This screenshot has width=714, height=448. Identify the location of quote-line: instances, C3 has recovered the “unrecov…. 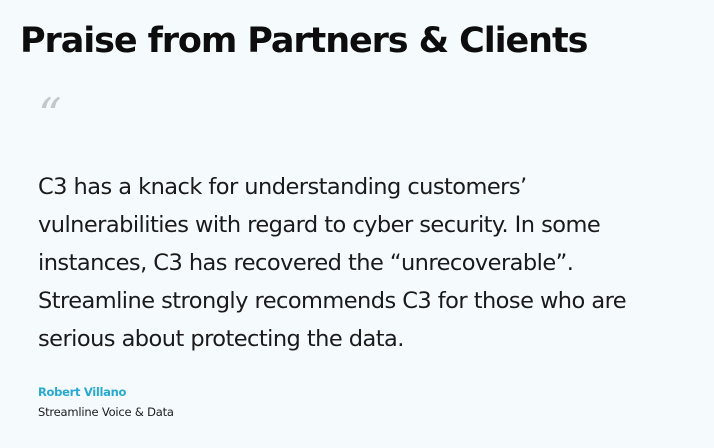
(306, 263).